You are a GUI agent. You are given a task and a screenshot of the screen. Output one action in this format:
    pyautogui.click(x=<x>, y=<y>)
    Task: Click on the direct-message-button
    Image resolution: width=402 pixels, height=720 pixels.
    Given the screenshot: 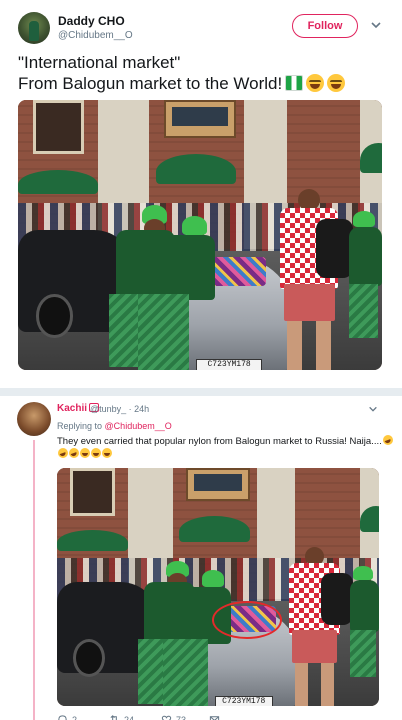 What is the action you would take?
    pyautogui.click(x=214, y=717)
    